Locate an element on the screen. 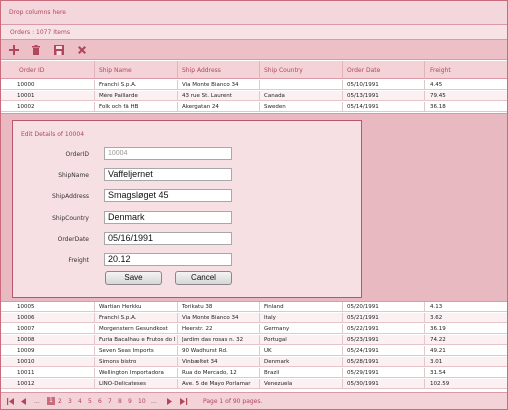 This screenshot has width=508, height=410. prev-page-icon is located at coordinates (24, 401).